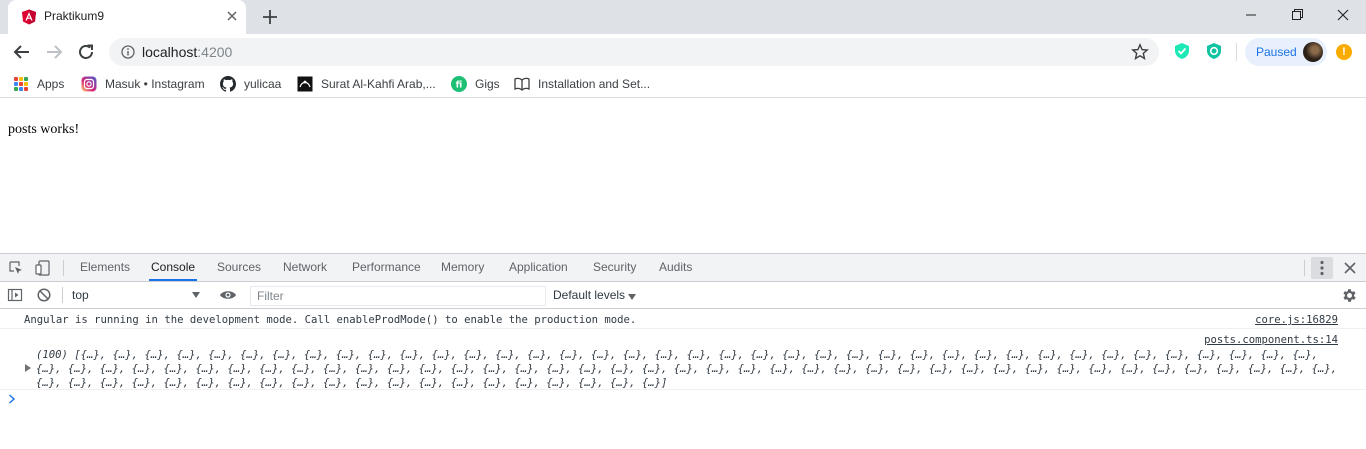 This screenshot has height=449, width=1366. Describe the element at coordinates (1322, 268) in the screenshot. I see `more-options-icon` at that location.